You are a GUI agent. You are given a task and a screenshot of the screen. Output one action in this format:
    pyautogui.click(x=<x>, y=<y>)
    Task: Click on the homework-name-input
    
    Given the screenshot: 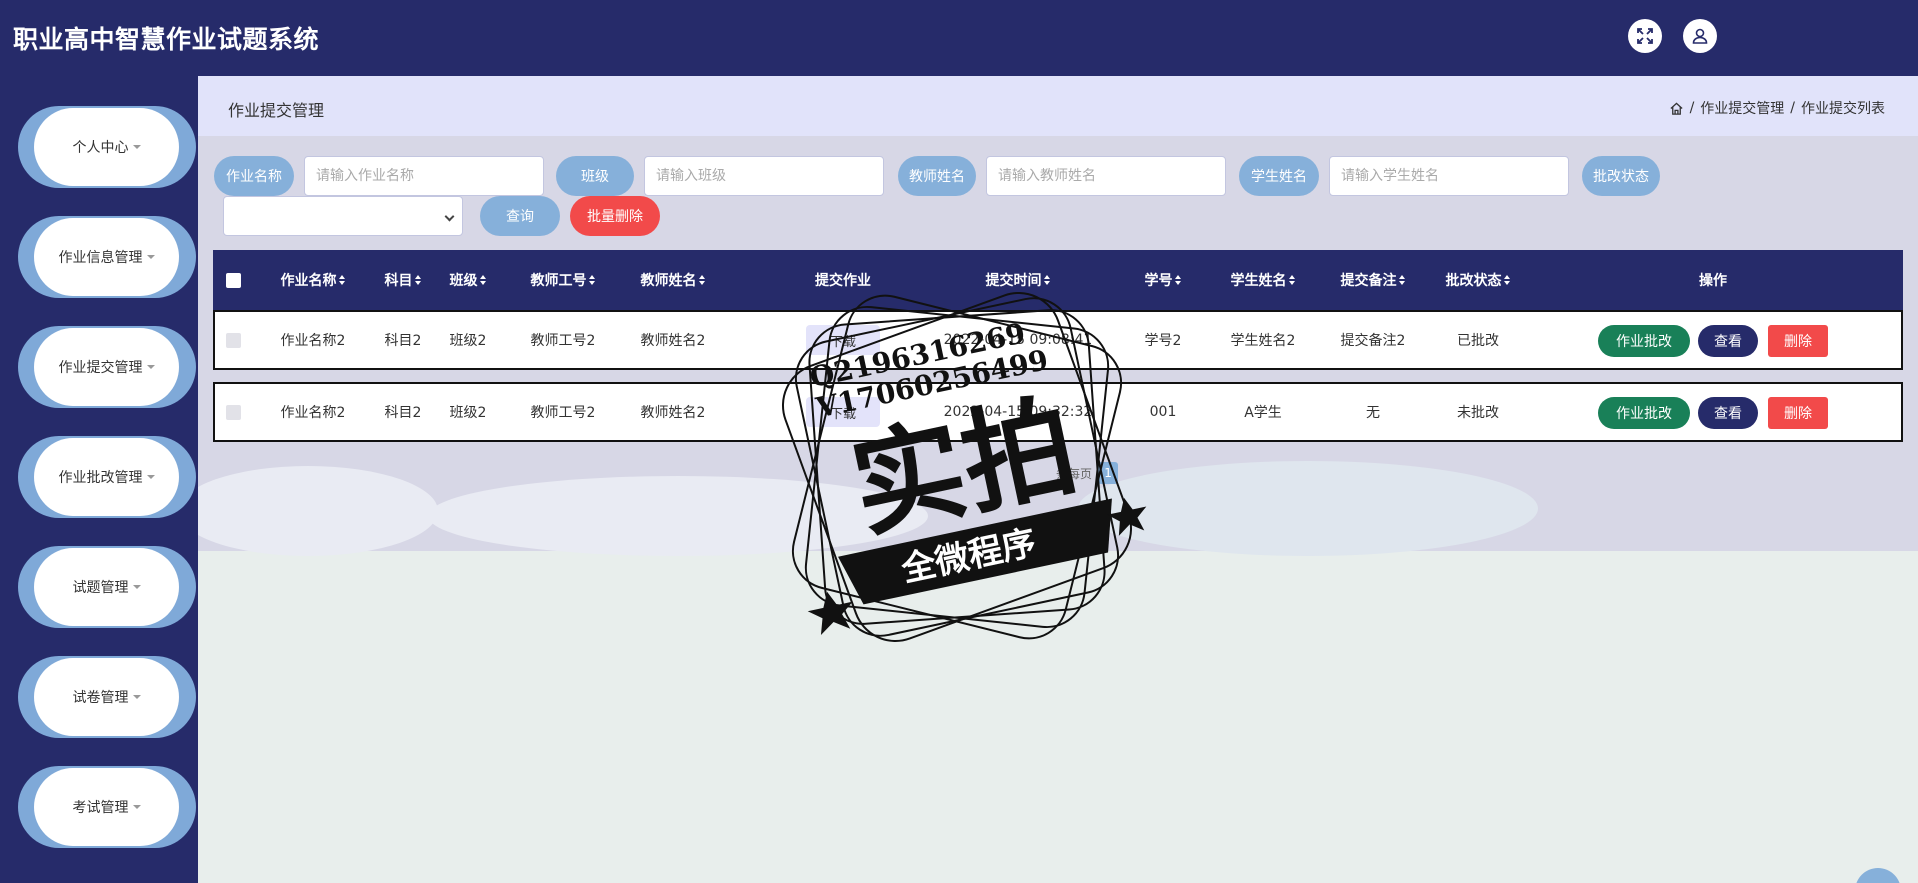 What is the action you would take?
    pyautogui.click(x=424, y=176)
    